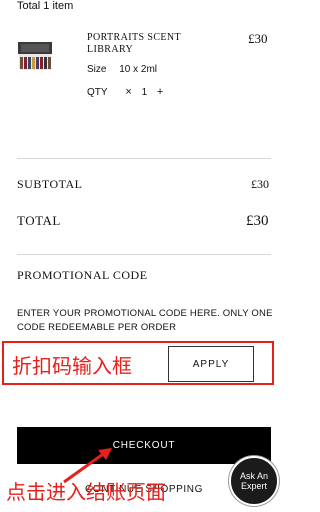  I want to click on ask-an-expert-button: Ask An Expert, so click(254, 481).